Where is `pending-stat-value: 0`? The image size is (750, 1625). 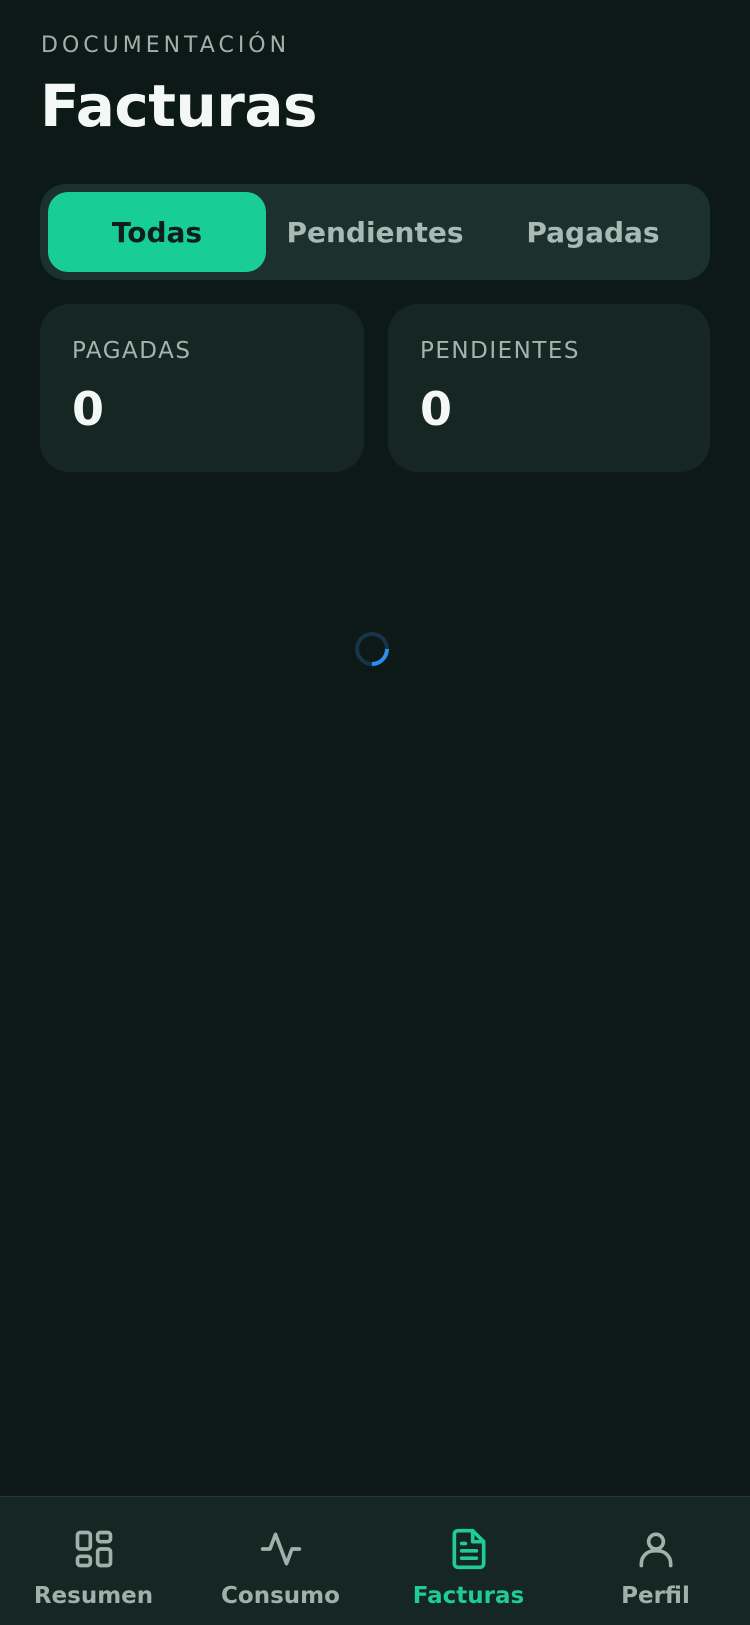
pending-stat-value: 0 is located at coordinates (436, 409).